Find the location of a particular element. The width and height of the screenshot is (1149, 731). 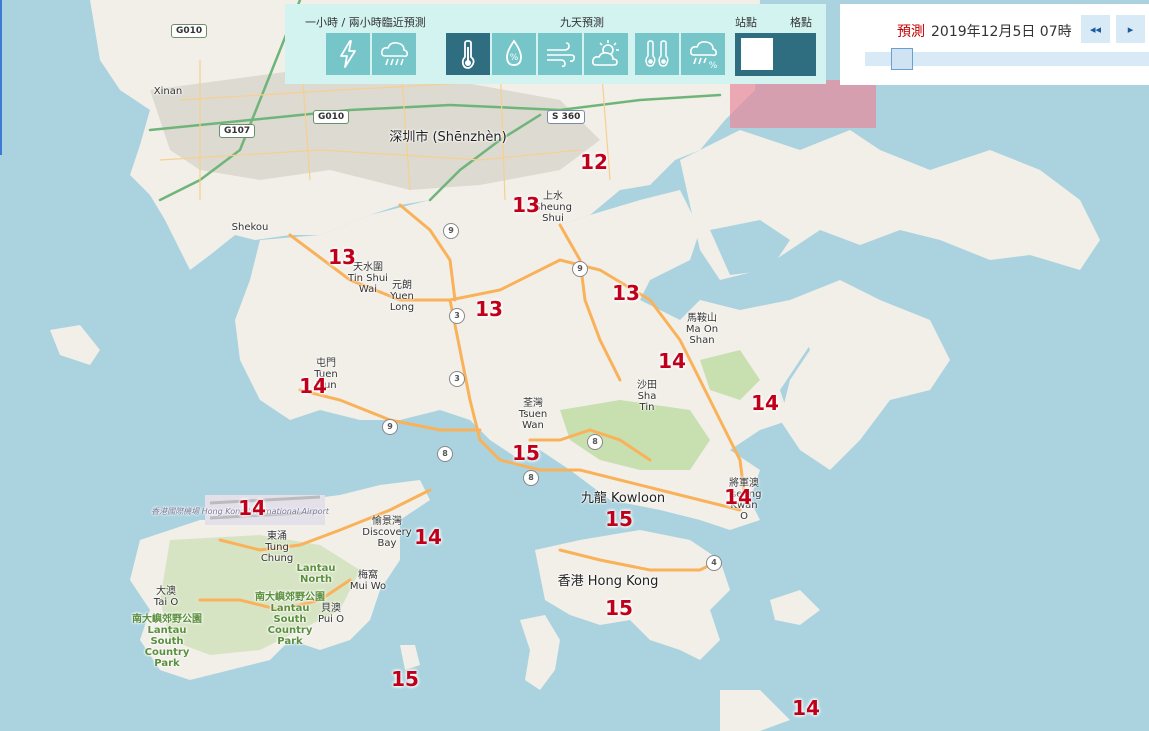

forecast-time: 2019年12月5日 07時 is located at coordinates (1001, 32).